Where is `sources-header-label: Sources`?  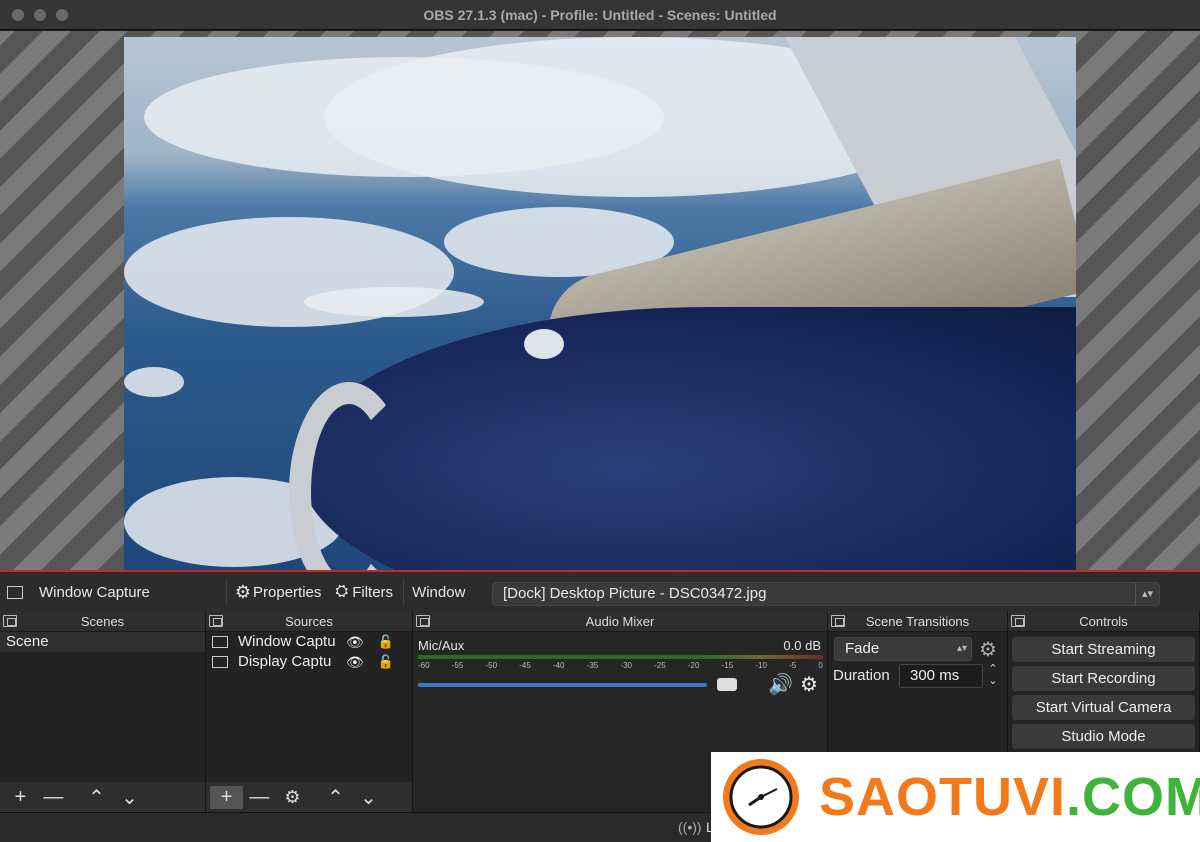
sources-header-label: Sources is located at coordinates (309, 621).